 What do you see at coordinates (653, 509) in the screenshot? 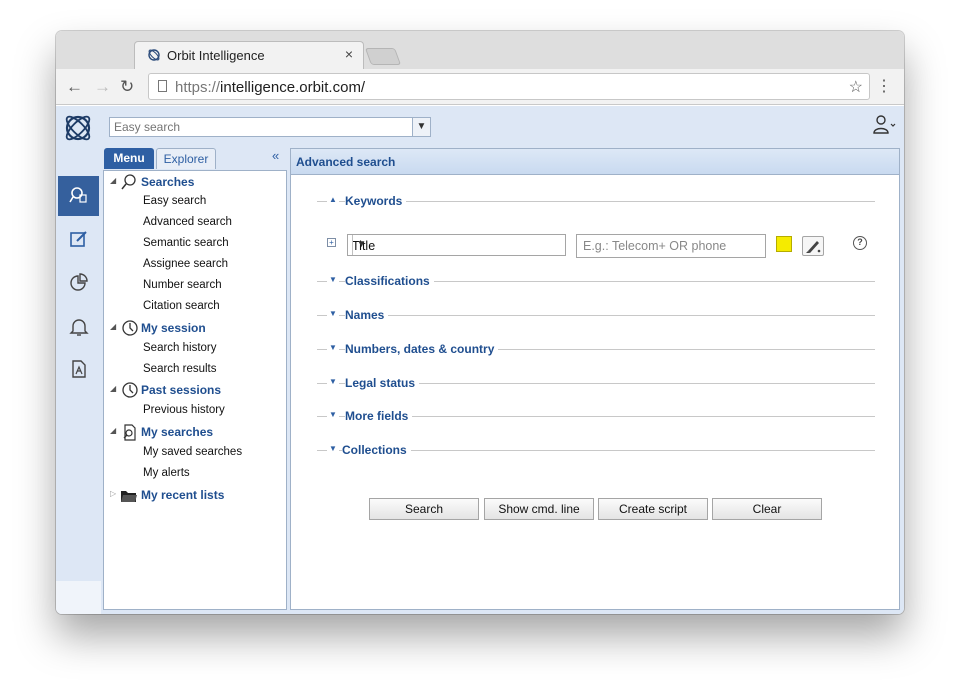
I see `create-script-button: Create script` at bounding box center [653, 509].